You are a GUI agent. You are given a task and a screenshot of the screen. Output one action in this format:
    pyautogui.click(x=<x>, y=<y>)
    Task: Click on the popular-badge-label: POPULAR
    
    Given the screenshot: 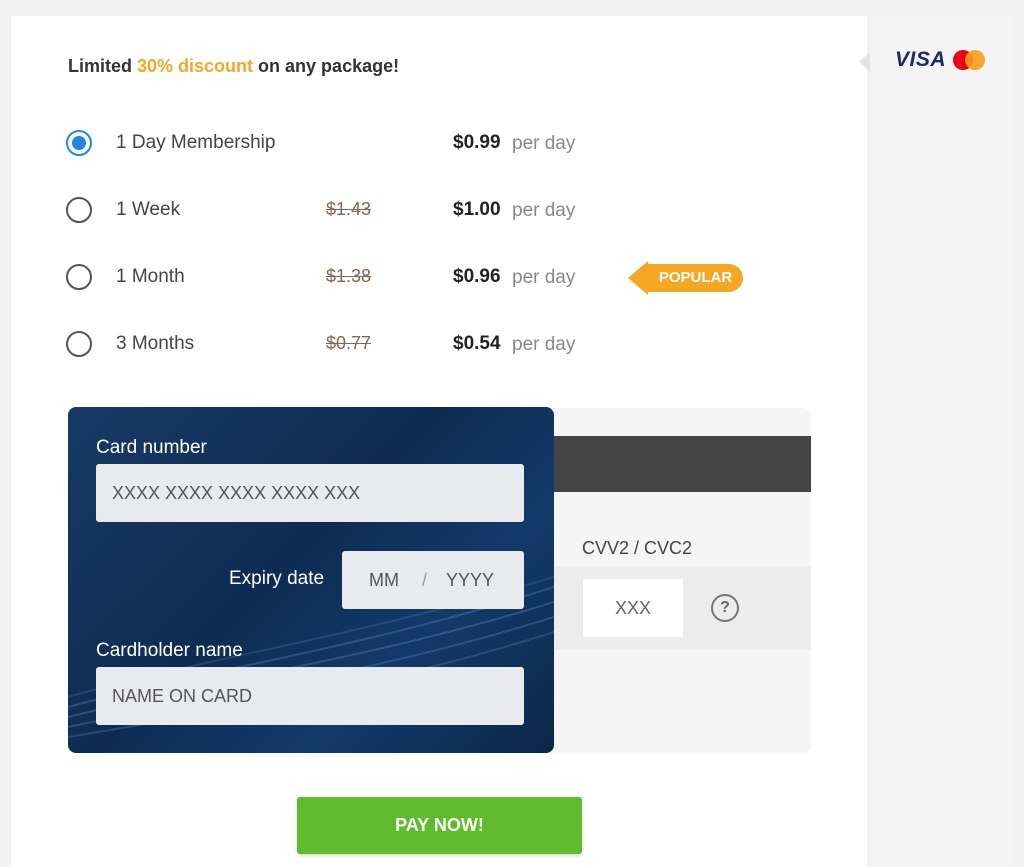 What is the action you would take?
    pyautogui.click(x=695, y=278)
    